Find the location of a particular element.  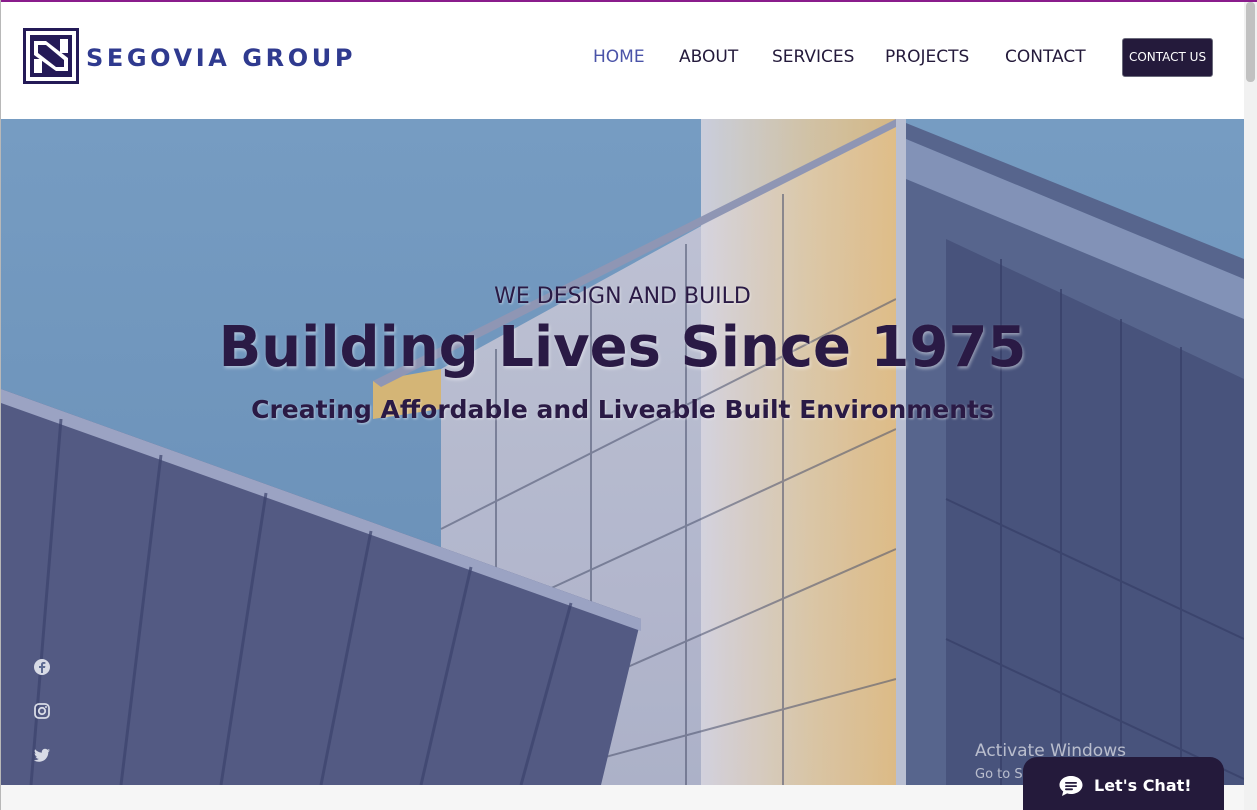

window-left-edge is located at coordinates (0, 405).